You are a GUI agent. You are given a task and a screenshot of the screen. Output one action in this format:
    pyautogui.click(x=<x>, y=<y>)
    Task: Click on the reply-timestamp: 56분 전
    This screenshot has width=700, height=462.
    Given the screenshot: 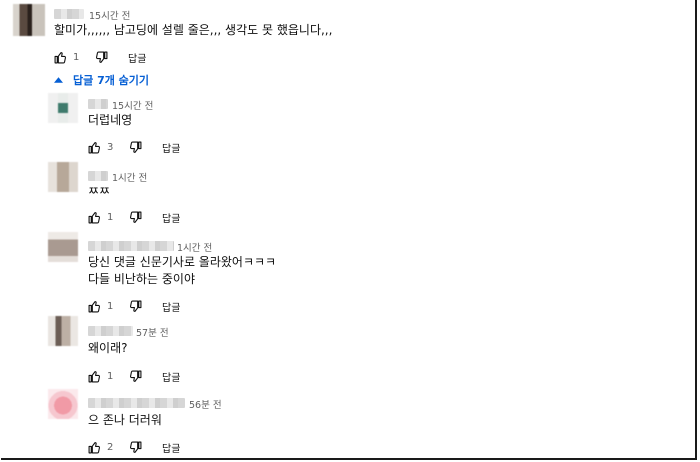 What is the action you would take?
    pyautogui.click(x=205, y=404)
    